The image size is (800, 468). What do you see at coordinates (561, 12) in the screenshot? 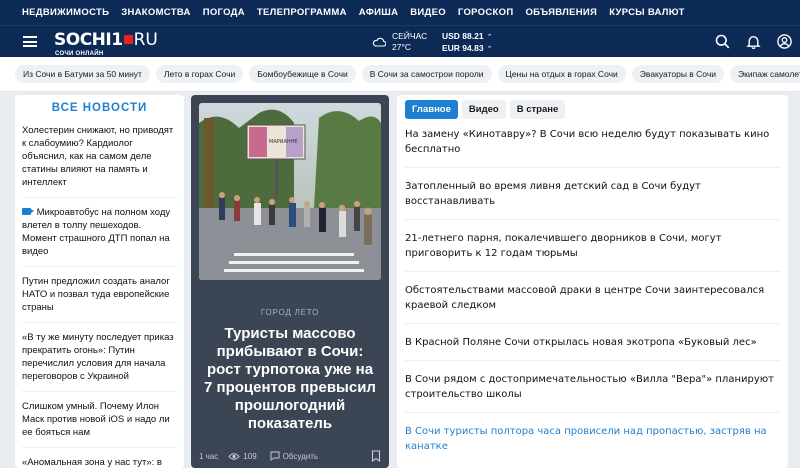
I see `nav-ads: ОБЪЯВЛЕНИЯ` at bounding box center [561, 12].